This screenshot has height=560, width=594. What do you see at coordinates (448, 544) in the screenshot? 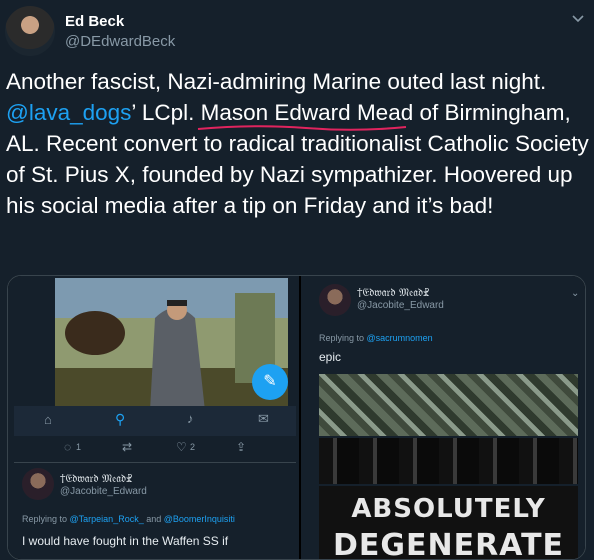
I see `meme-line-2: DEGENERATE` at bounding box center [448, 544].